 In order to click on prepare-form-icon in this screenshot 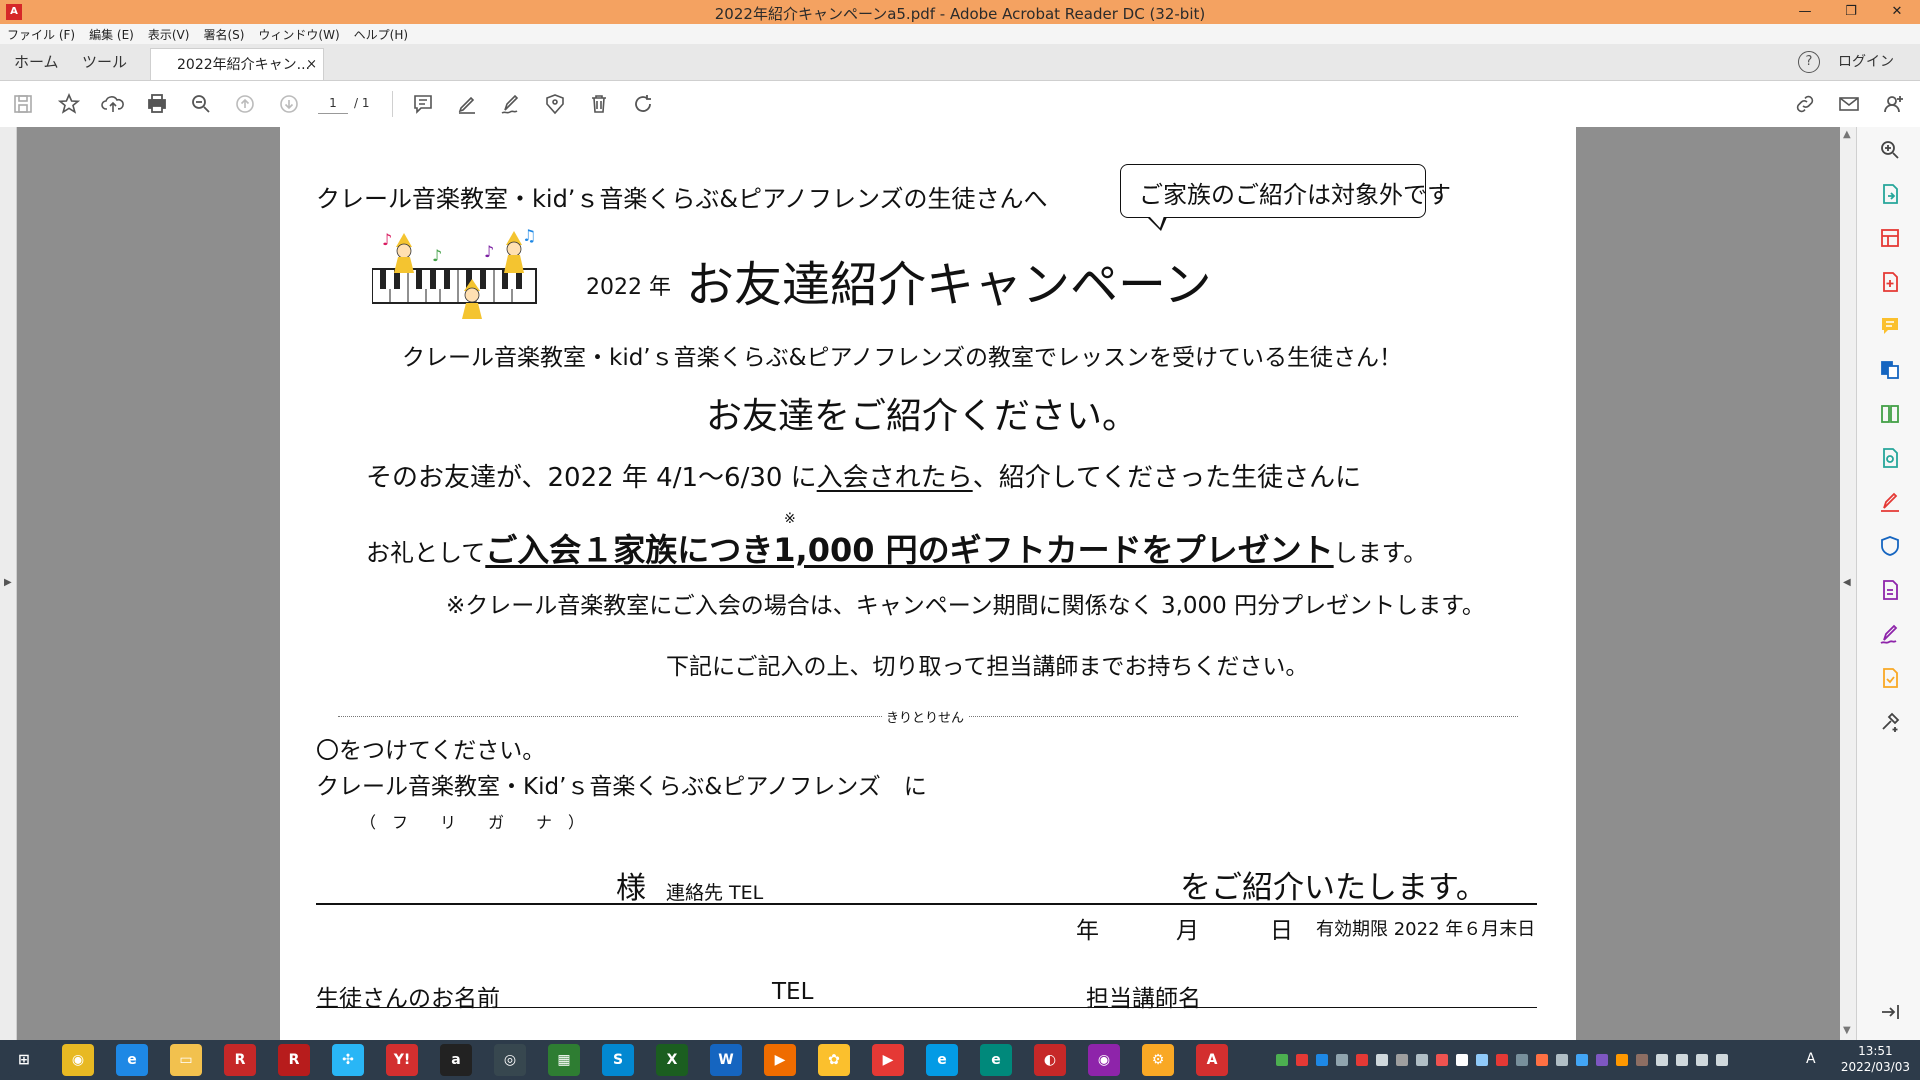, I will do `click(1890, 590)`.